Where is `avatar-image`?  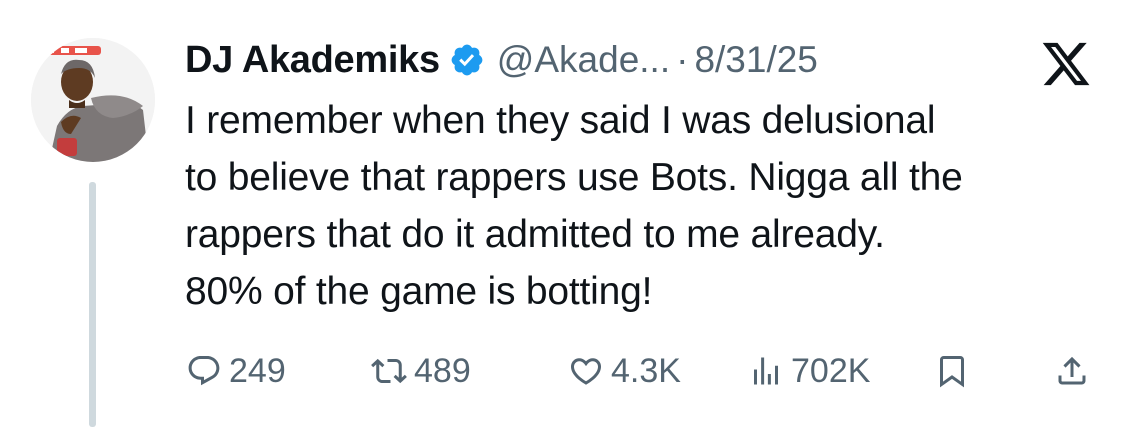
avatar-image is located at coordinates (93, 100).